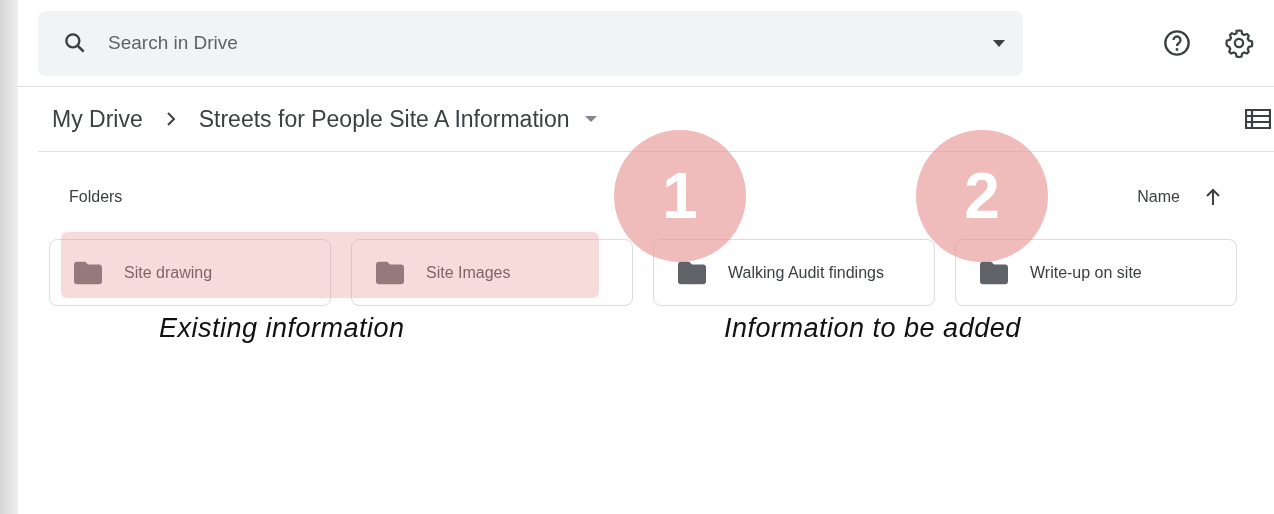 This screenshot has height=514, width=1274. Describe the element at coordinates (1177, 43) in the screenshot. I see `help-icon` at that location.